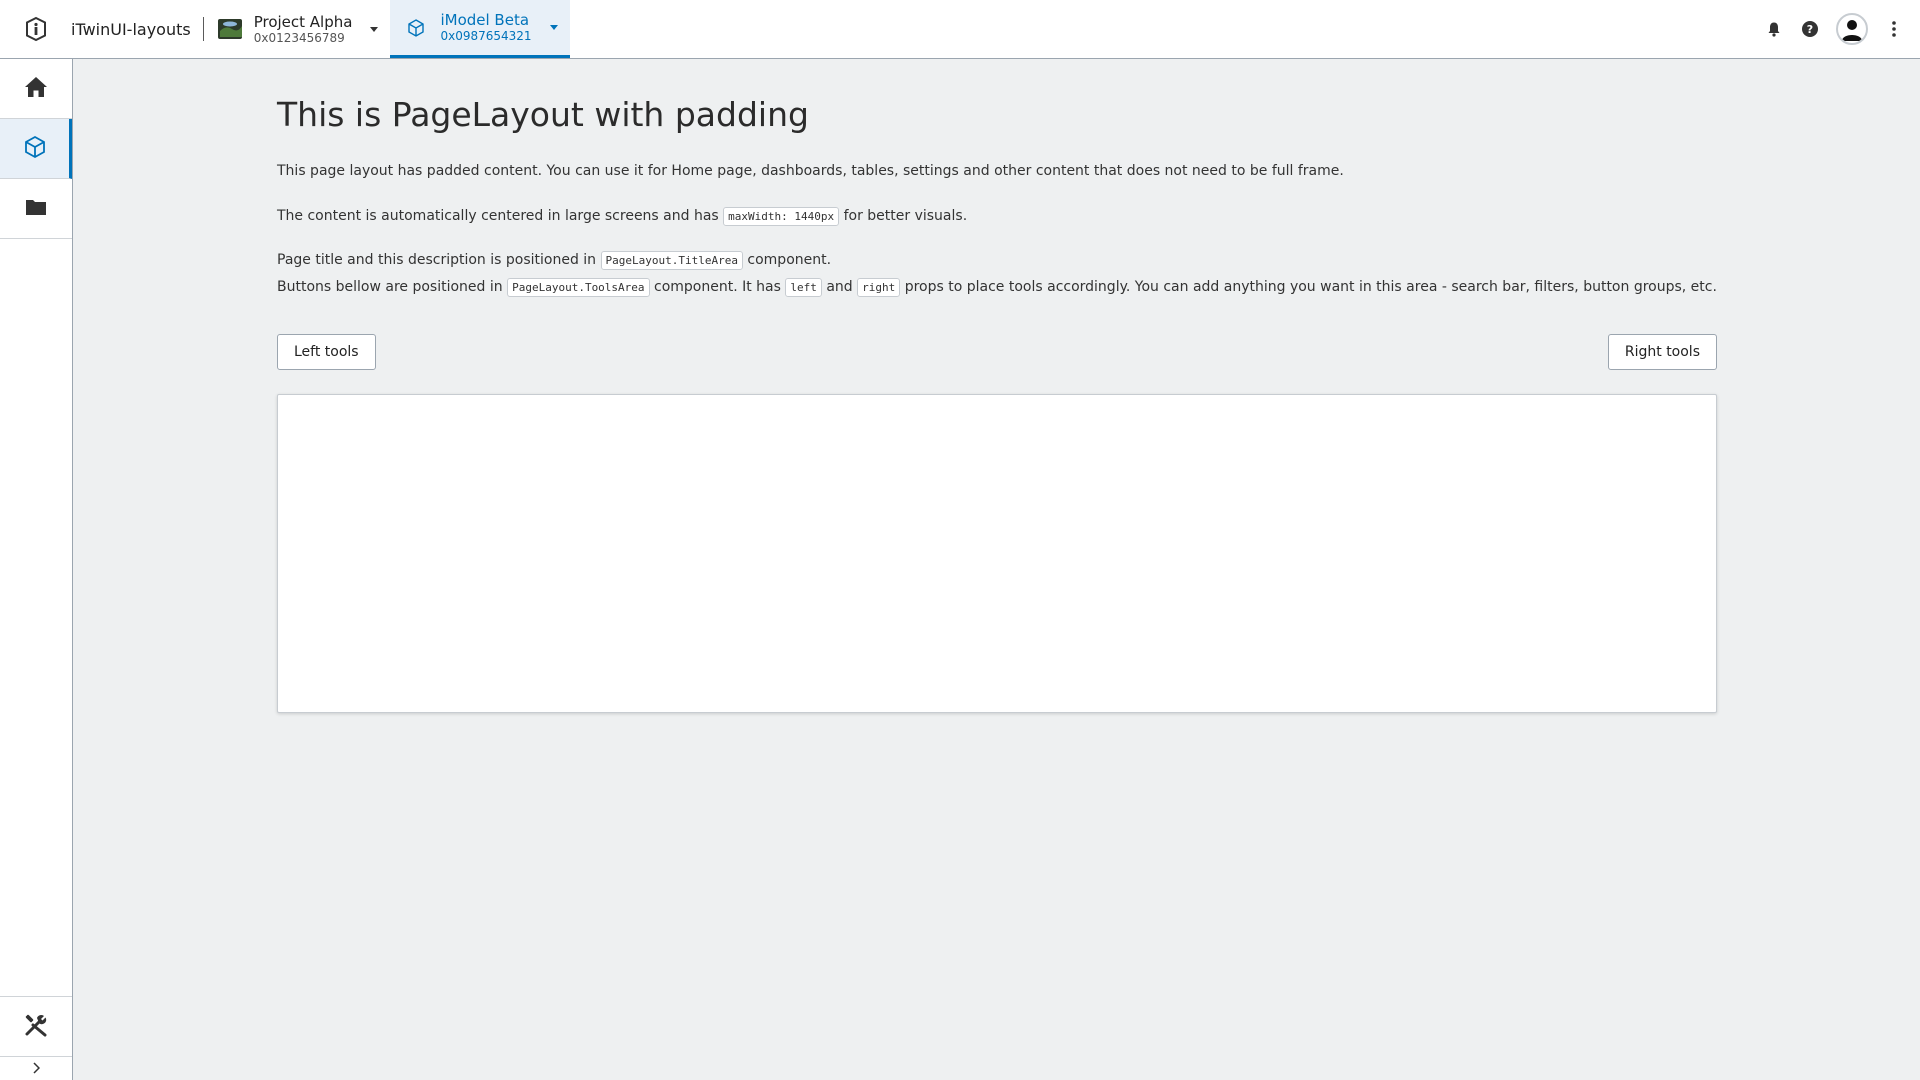  I want to click on tools-area: Left tools Right tools, so click(997, 352).